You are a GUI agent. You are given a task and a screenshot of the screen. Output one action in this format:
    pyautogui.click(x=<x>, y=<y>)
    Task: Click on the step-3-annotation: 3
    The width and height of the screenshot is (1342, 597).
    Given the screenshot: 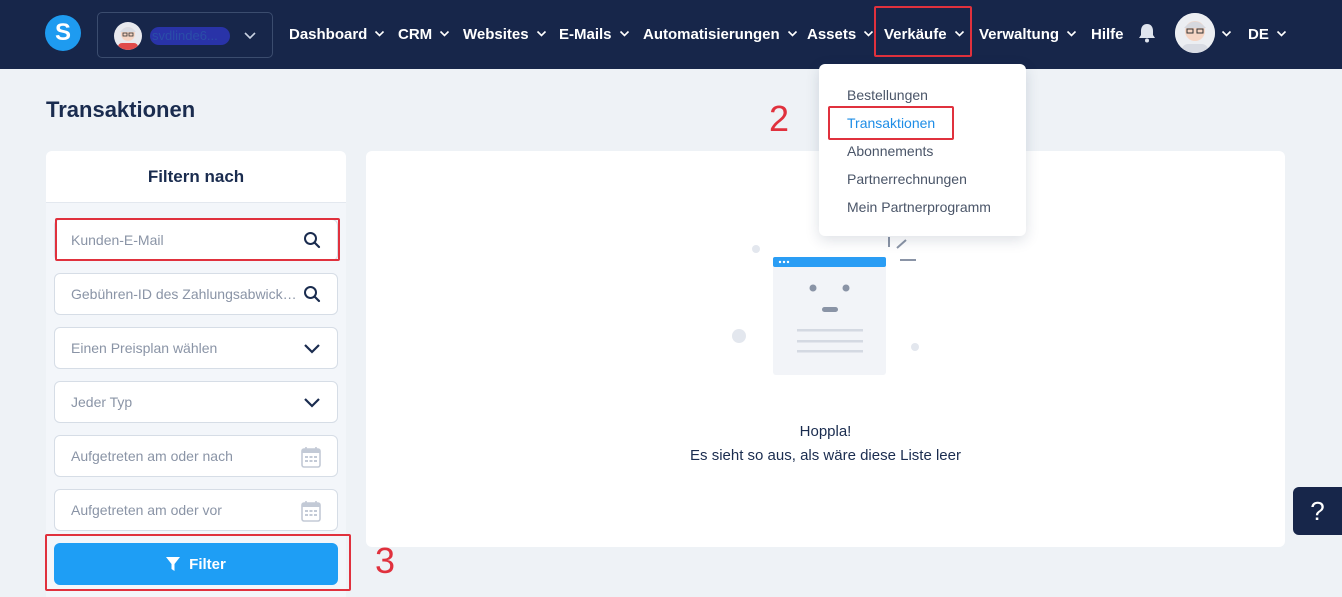 What is the action you would take?
    pyautogui.click(x=385, y=560)
    